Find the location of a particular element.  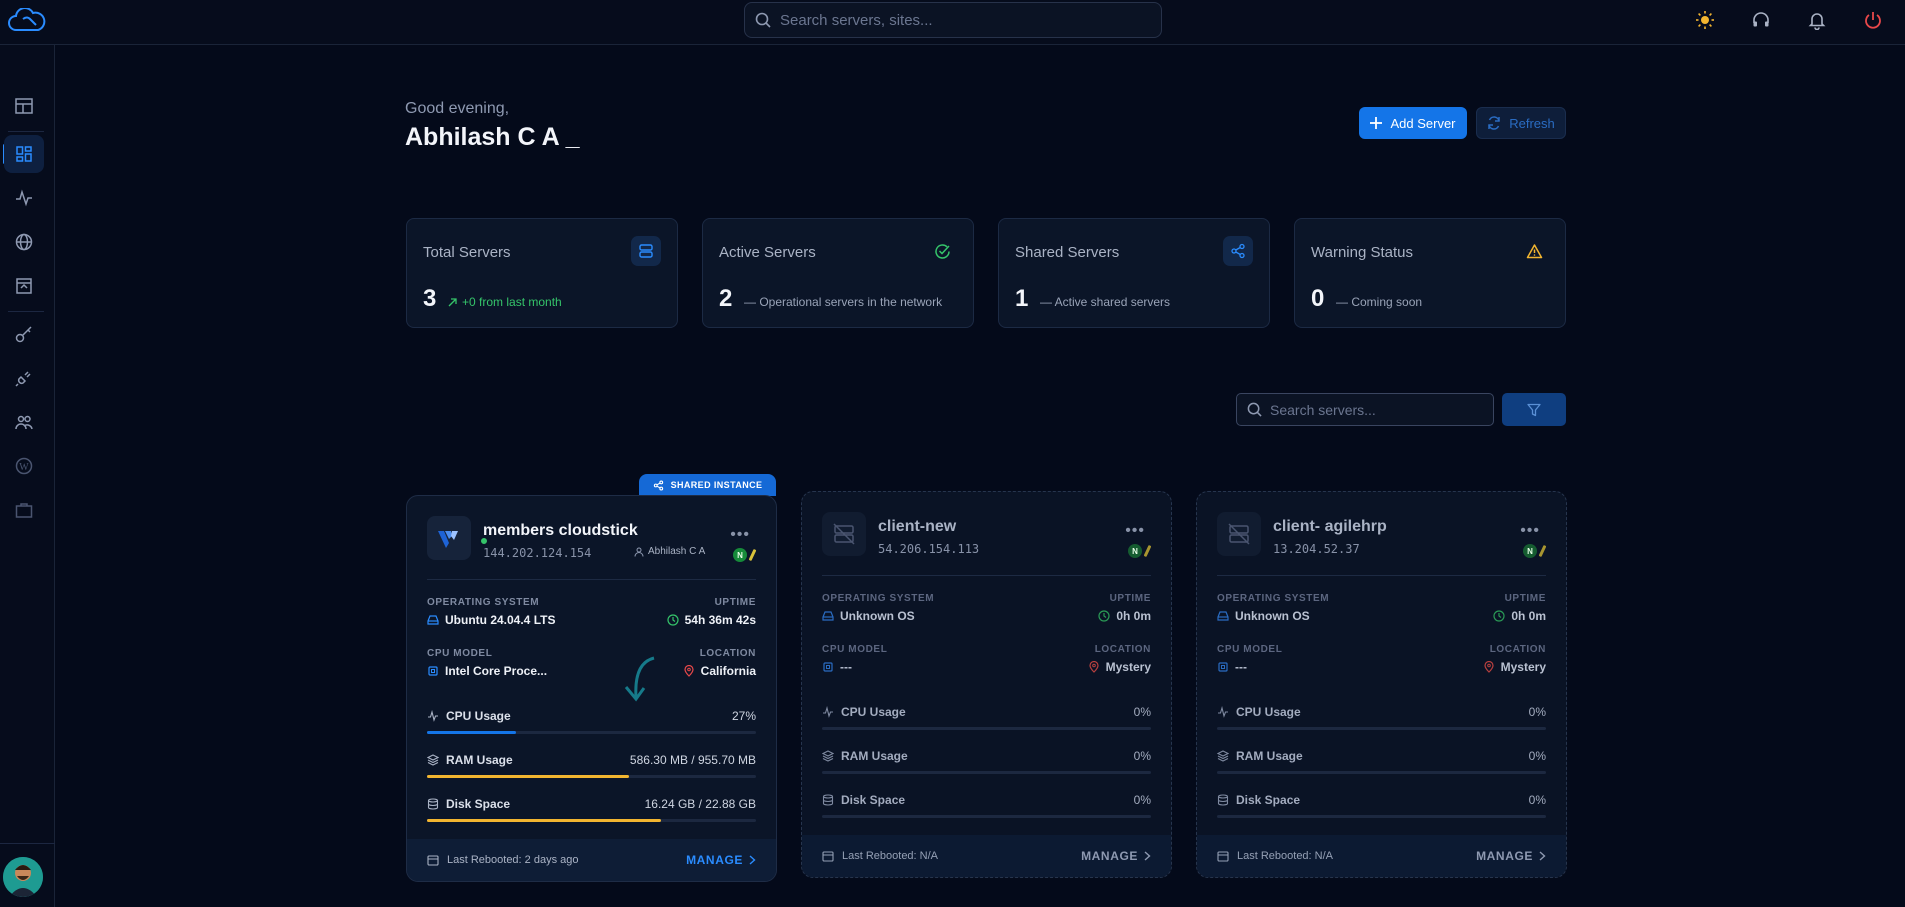

user-icon is located at coordinates (639, 552).